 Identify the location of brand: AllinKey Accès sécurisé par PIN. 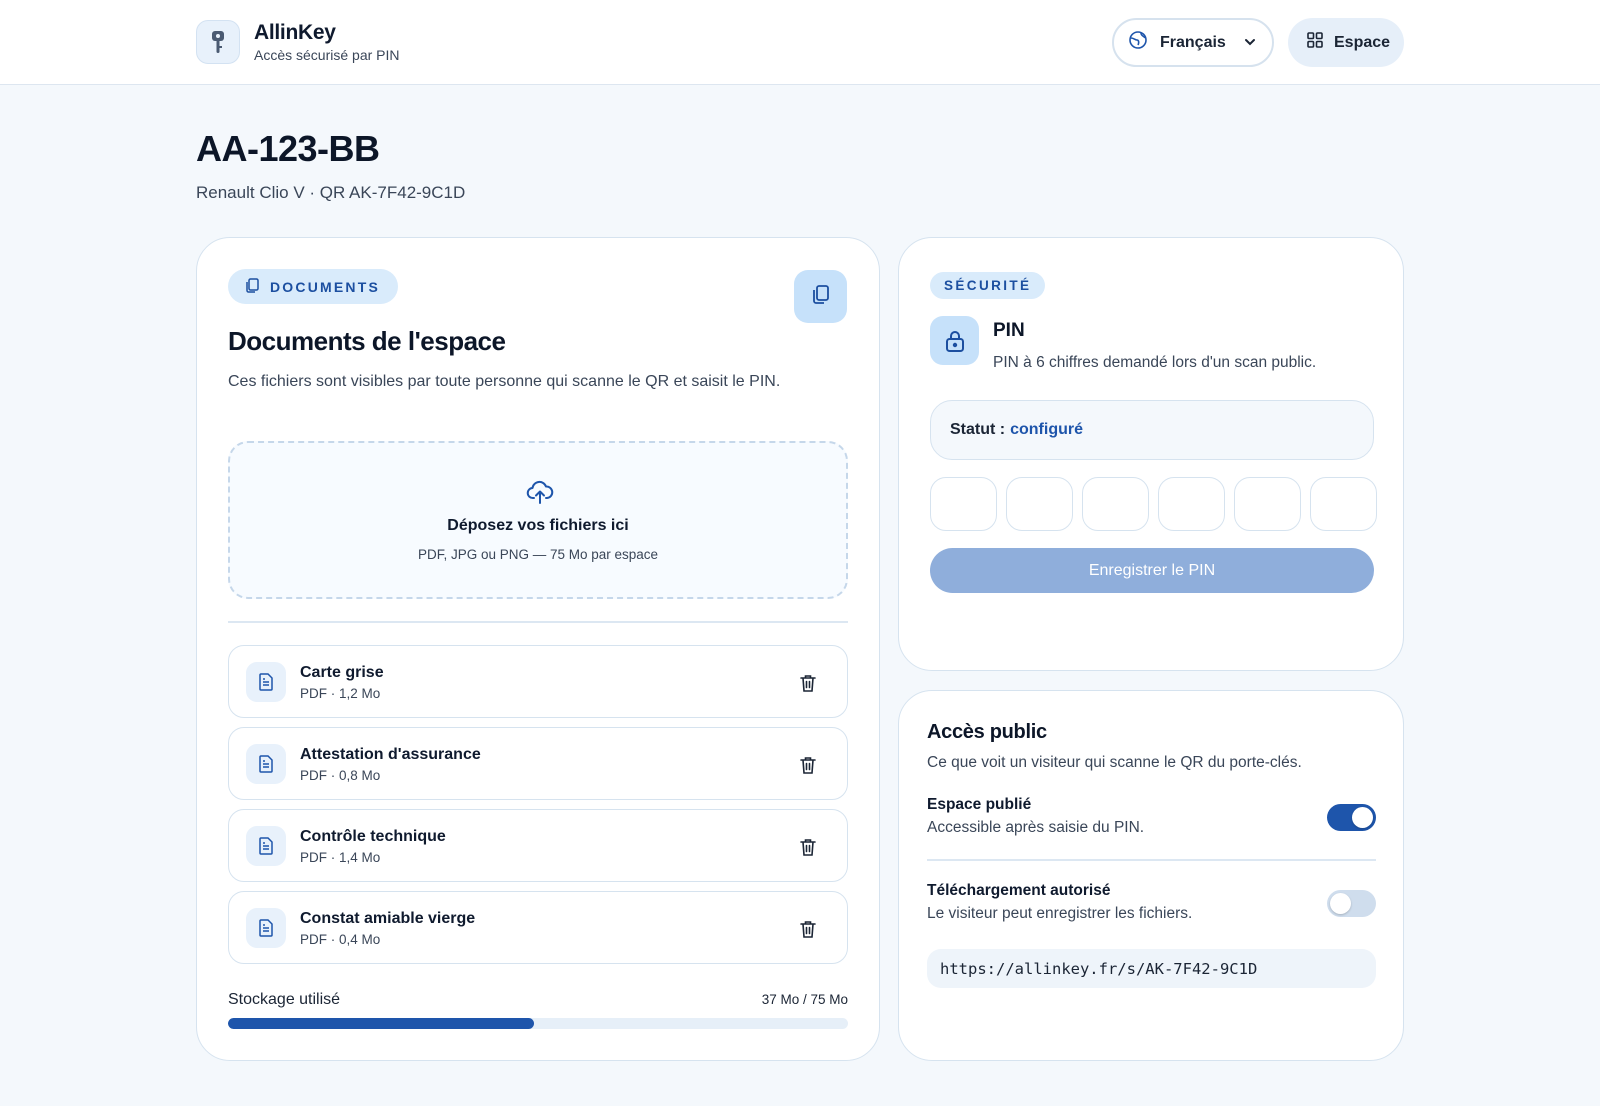
(298, 42).